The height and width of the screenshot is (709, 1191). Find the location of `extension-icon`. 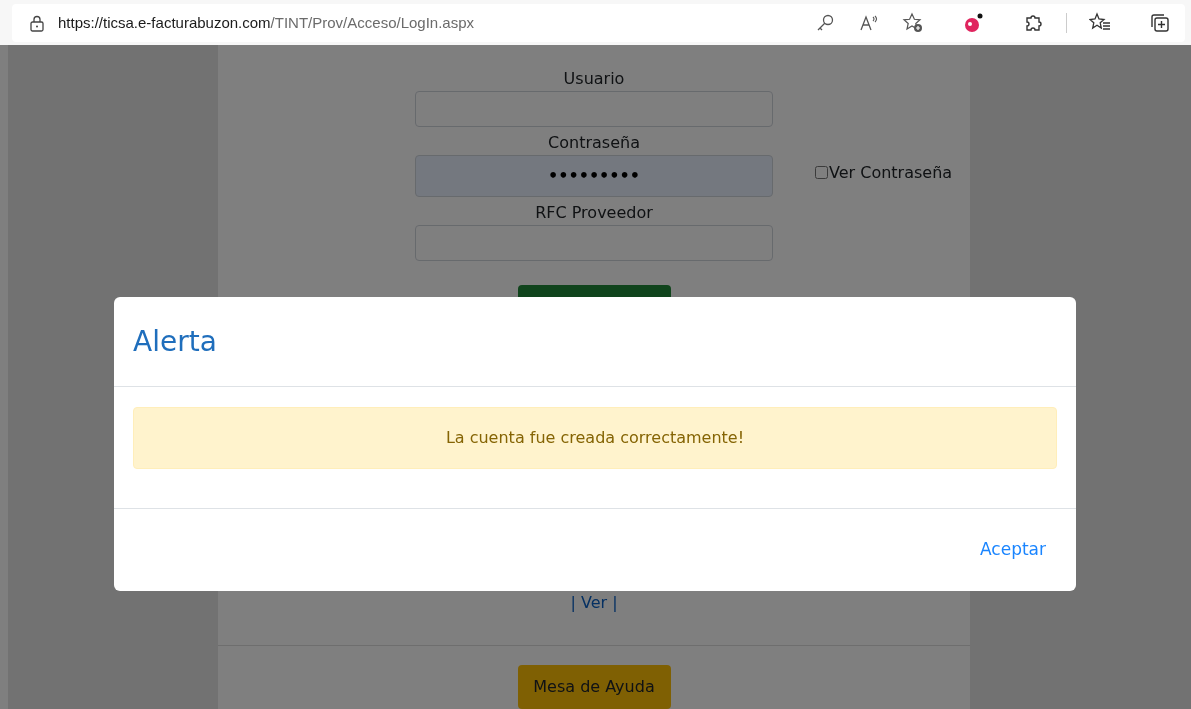

extension-icon is located at coordinates (973, 23).